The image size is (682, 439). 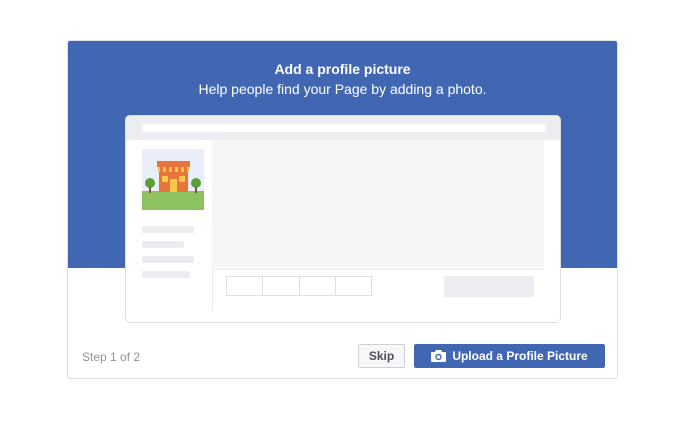 I want to click on upload-profile-picture-button: Upload a Profile Picture, so click(x=509, y=356).